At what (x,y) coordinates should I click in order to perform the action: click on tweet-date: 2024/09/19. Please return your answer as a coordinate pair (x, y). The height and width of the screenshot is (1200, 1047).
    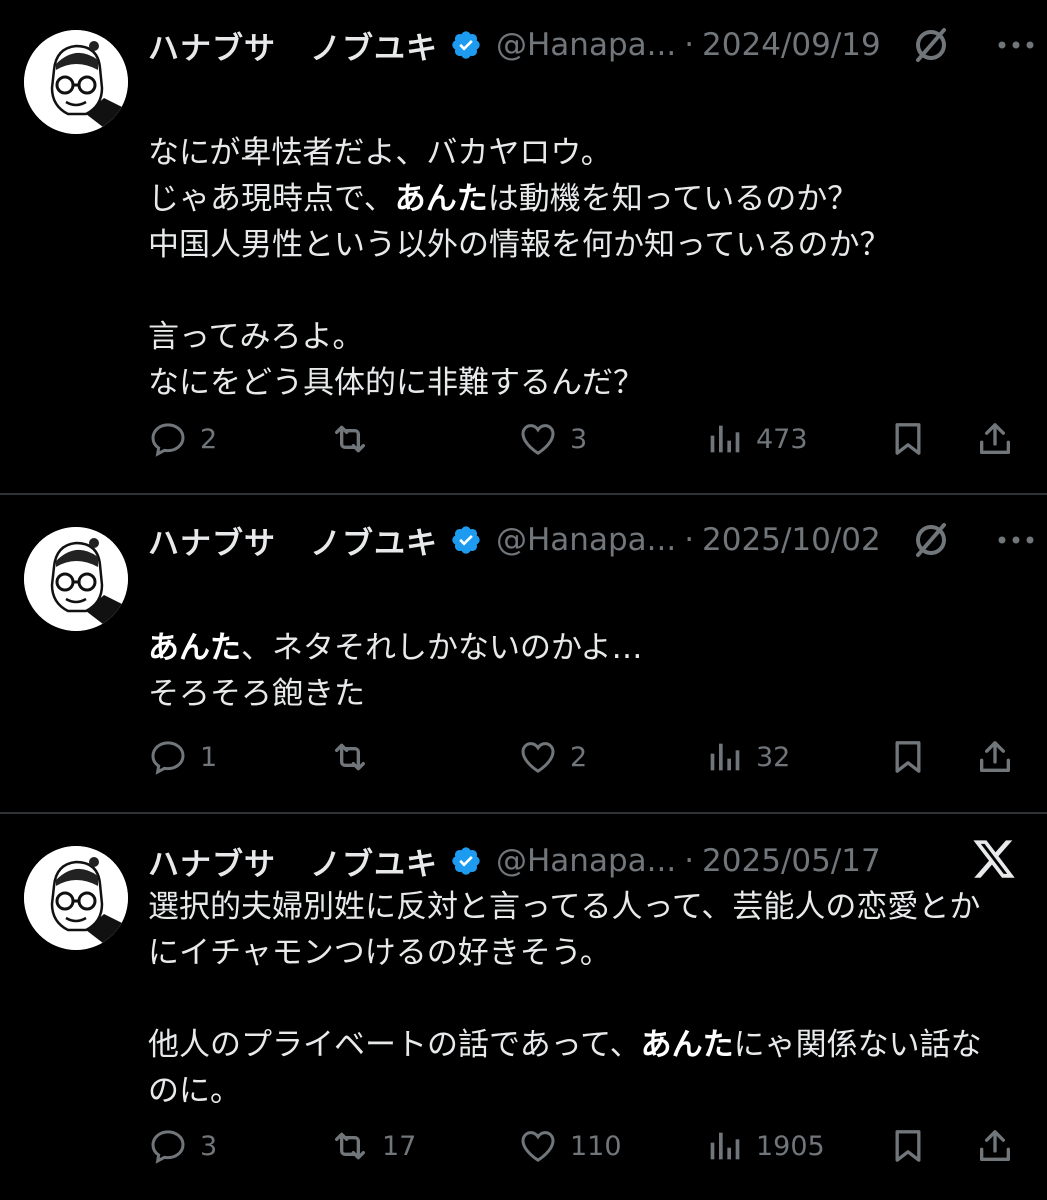
    Looking at the image, I should click on (791, 45).